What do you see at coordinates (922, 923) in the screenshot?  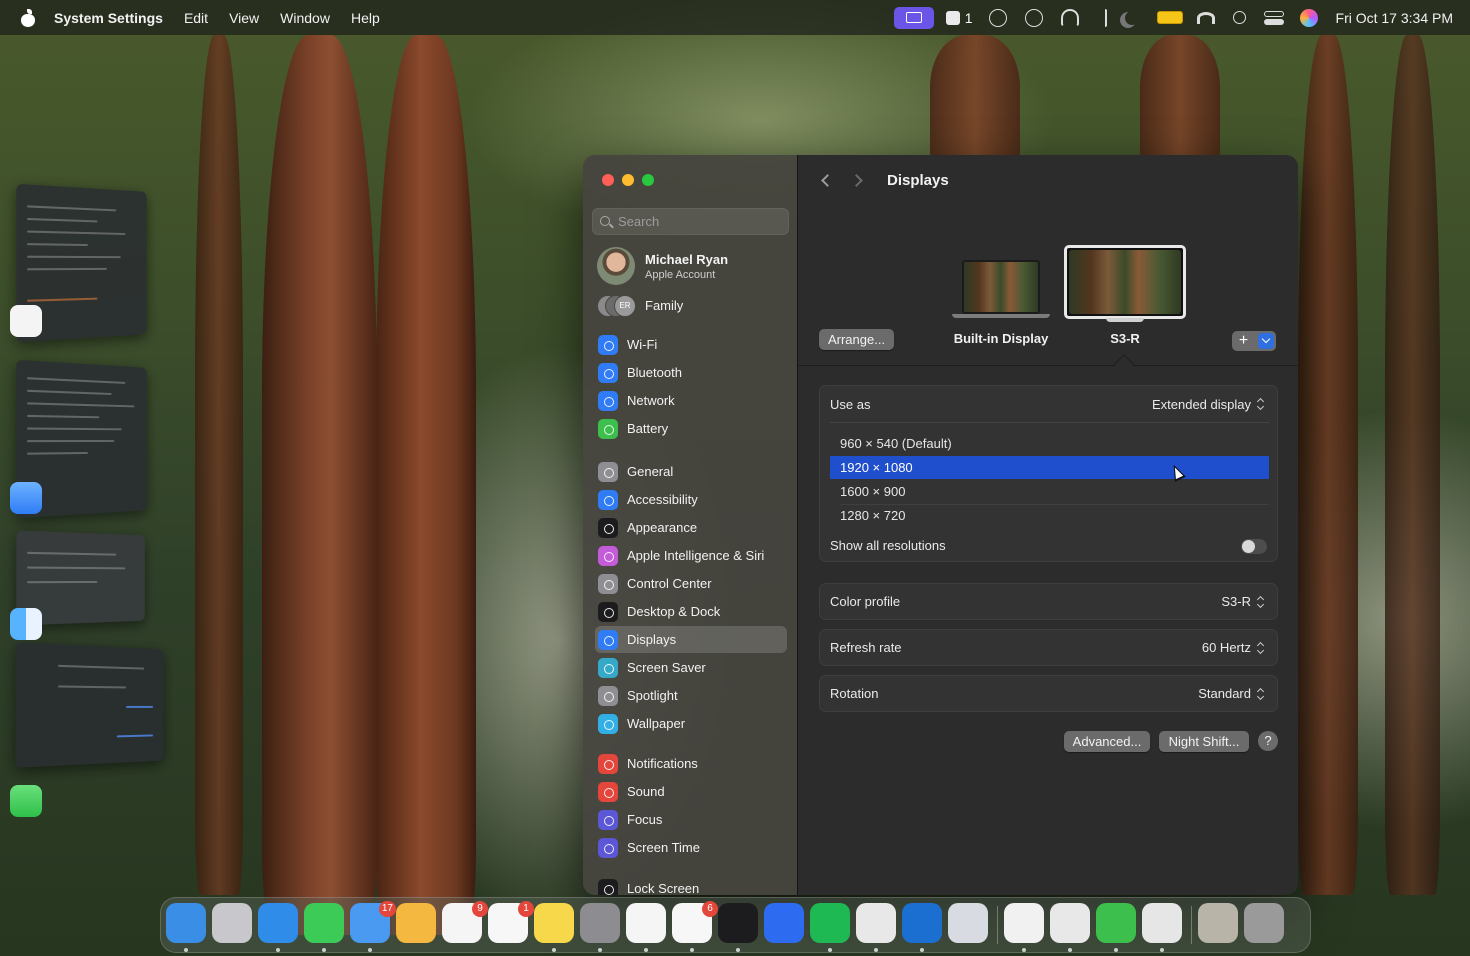 I see `outlook-icon` at bounding box center [922, 923].